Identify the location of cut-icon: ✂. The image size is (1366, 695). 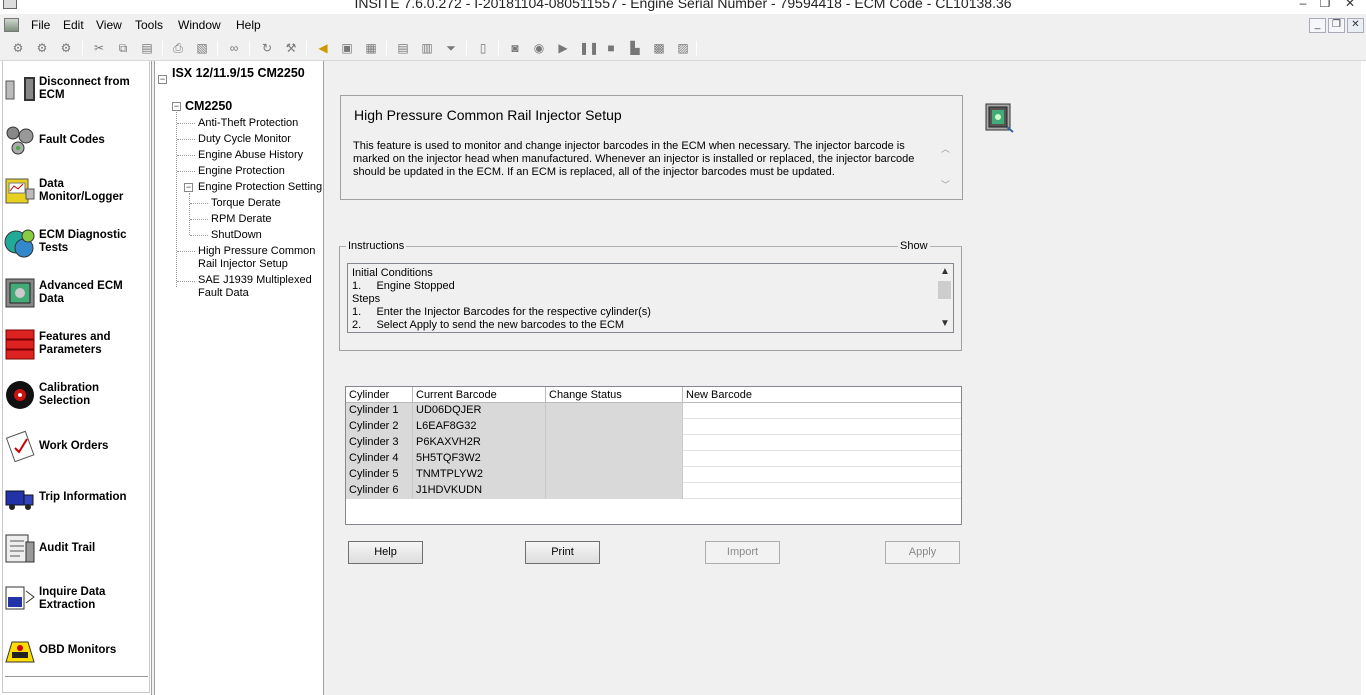
(99, 48).